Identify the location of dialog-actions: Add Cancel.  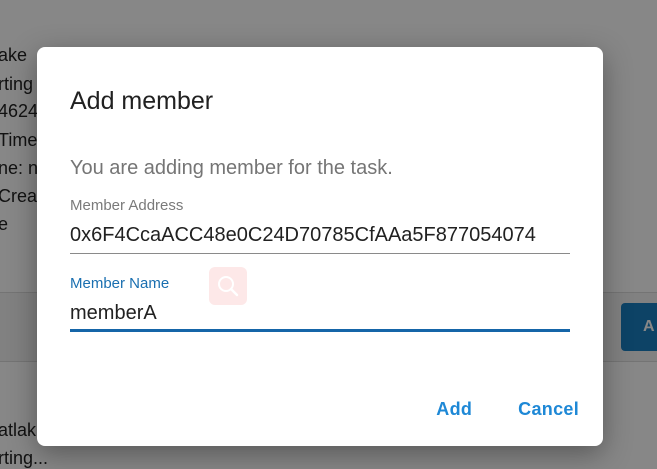
(507, 409).